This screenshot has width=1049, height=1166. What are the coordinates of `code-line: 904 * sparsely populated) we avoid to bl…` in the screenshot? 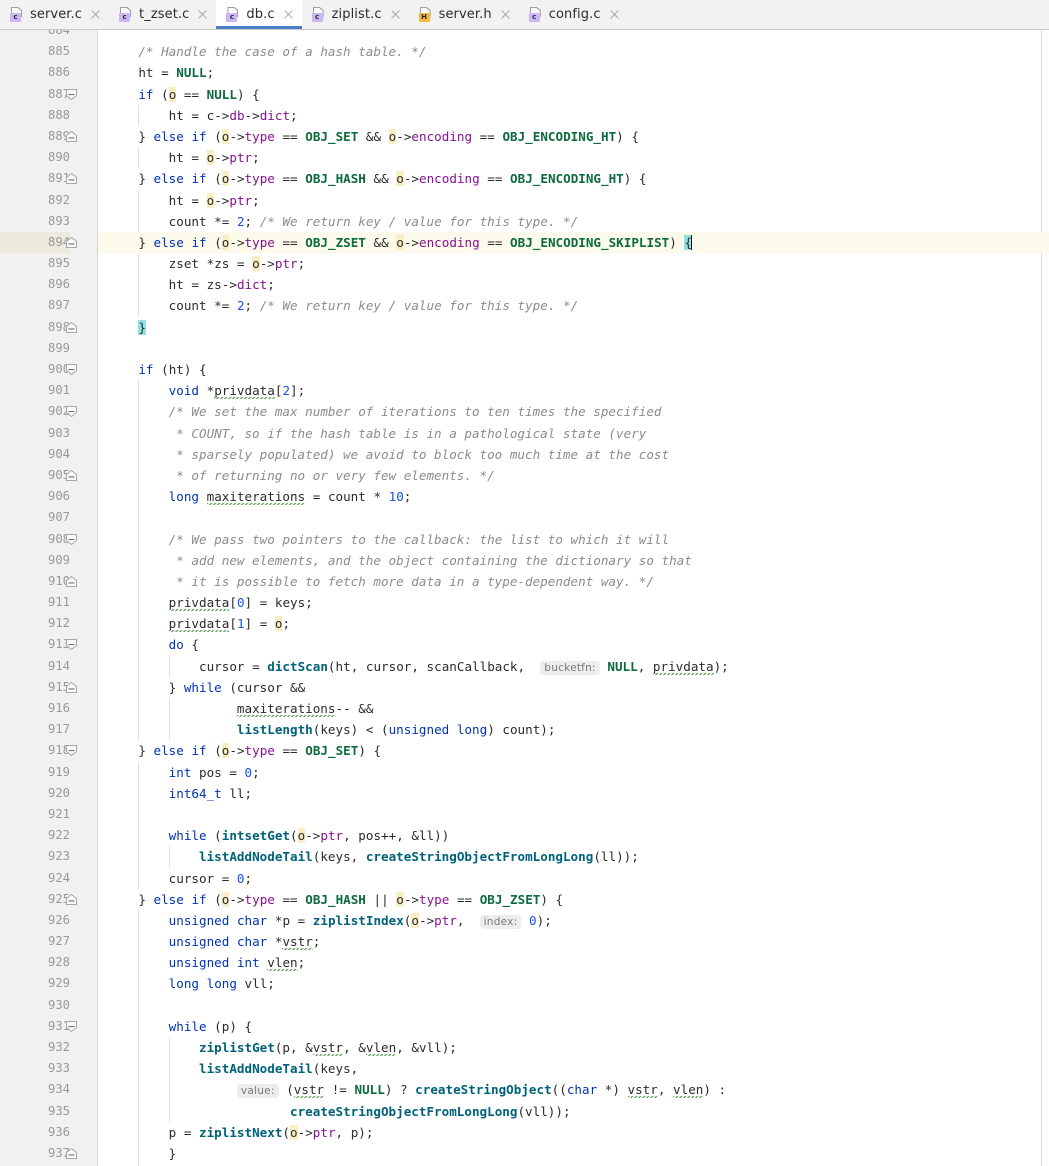 It's located at (524, 454).